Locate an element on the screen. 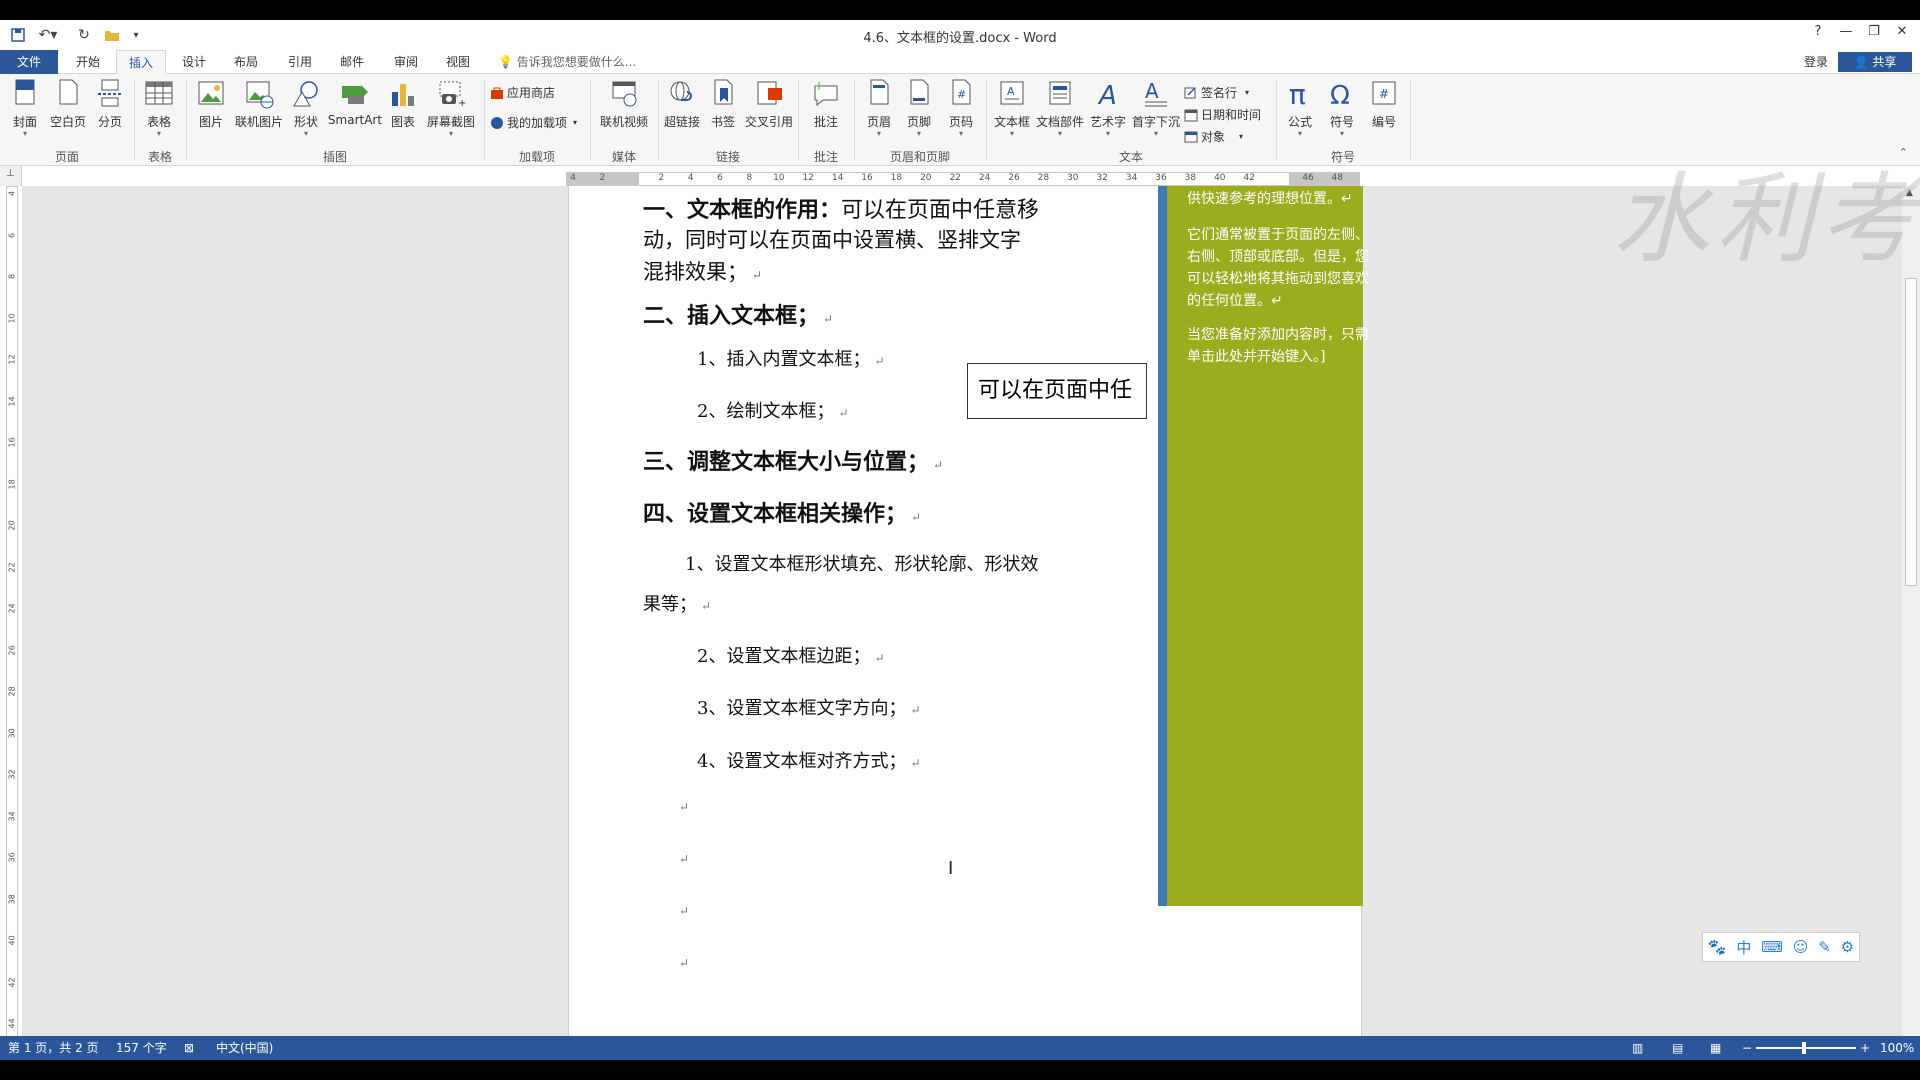 The image size is (1920, 1080). my-addins-icon is located at coordinates (497, 122).